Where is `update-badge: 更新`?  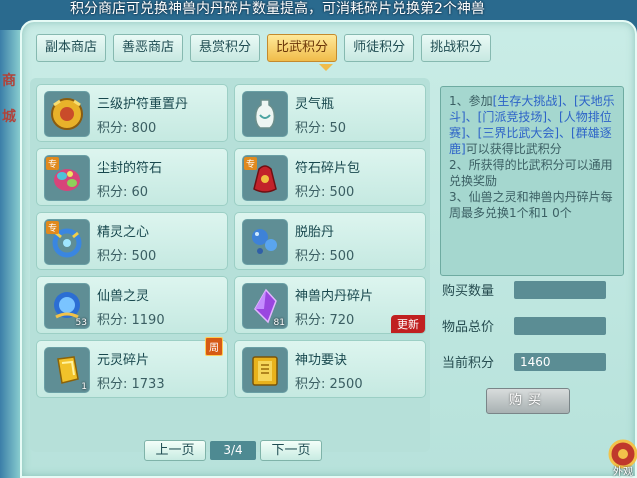 update-badge: 更新 is located at coordinates (408, 324).